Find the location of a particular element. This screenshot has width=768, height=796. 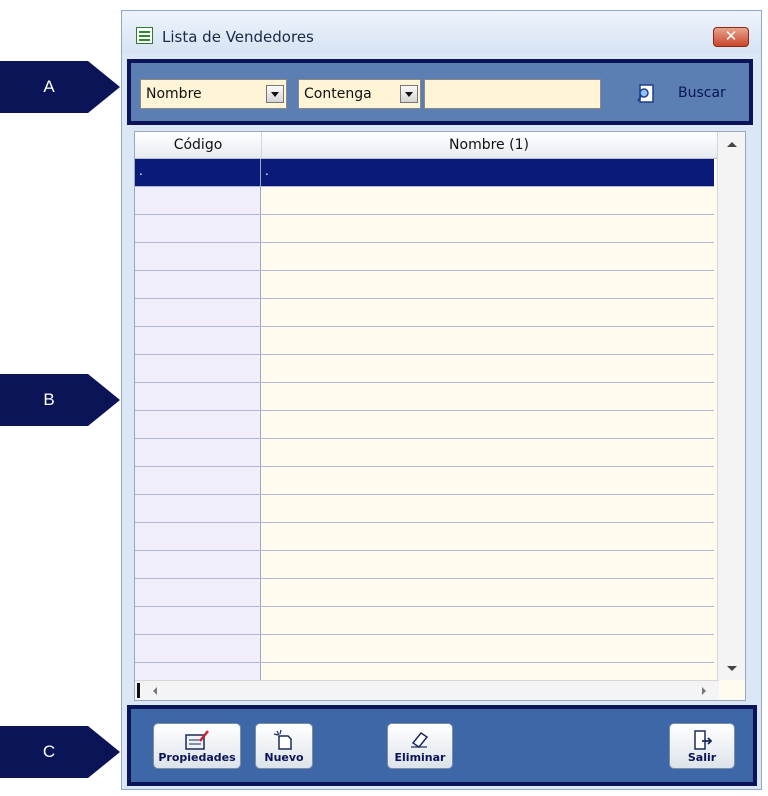

scroll-right-arrow-icon is located at coordinates (704, 691).